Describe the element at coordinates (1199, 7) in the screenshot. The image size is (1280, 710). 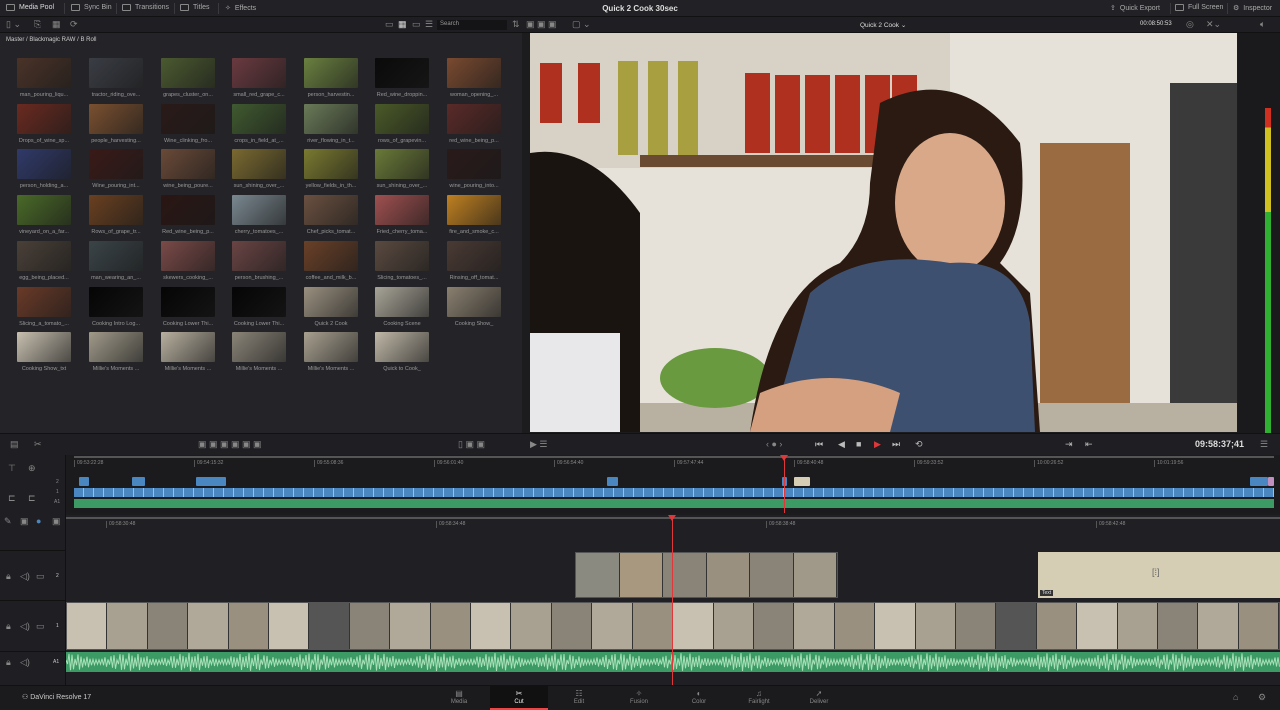
I see `full-screen-button: Full Screen` at that location.